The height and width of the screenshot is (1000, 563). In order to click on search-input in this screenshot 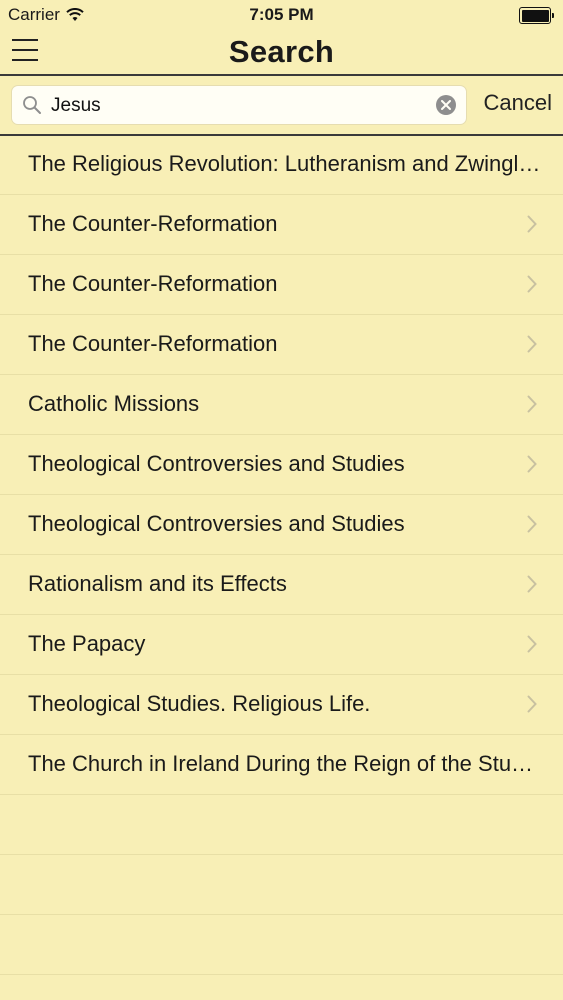, I will do `click(241, 106)`.